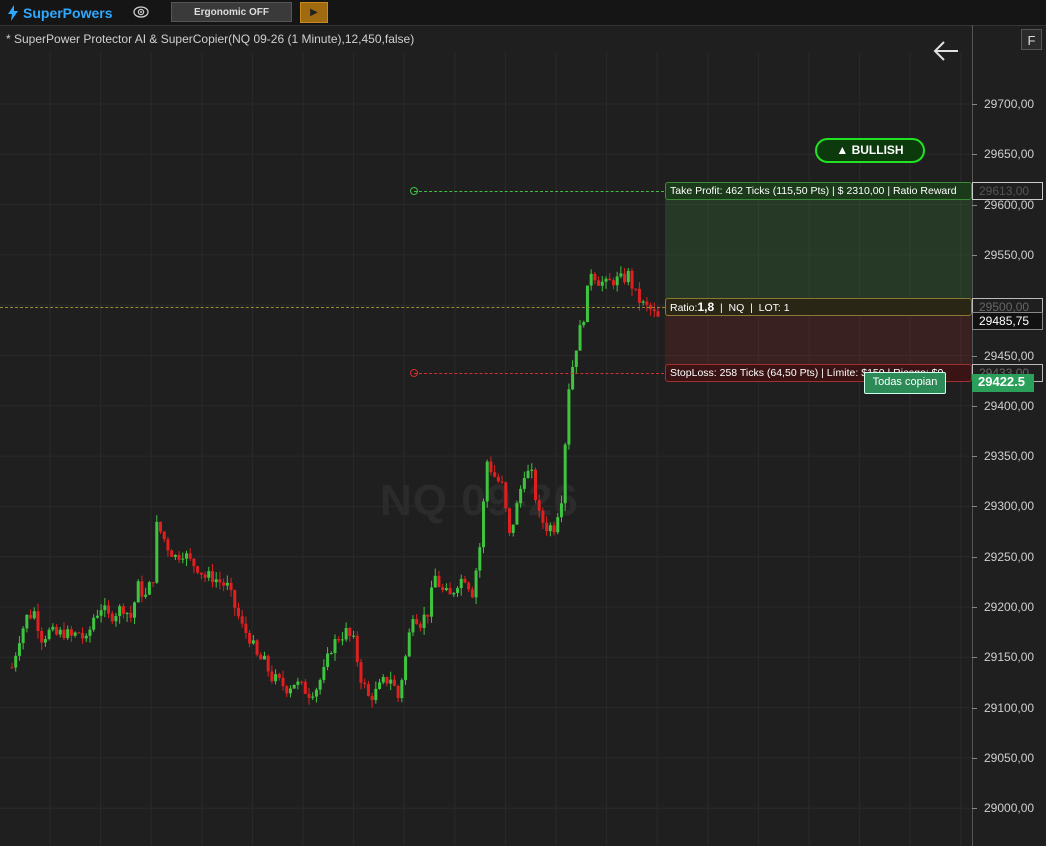 This screenshot has height=846, width=1046. What do you see at coordinates (684, 308) in the screenshot?
I see `ratio-prefix: Ratio:` at bounding box center [684, 308].